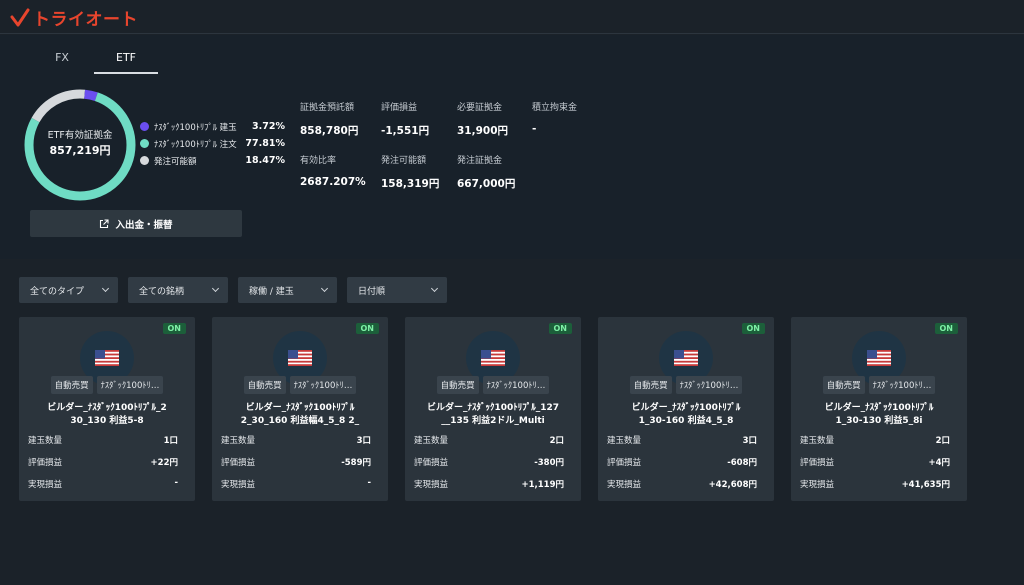  Describe the element at coordinates (268, 126) in the screenshot. I see `legend-pct: 3.72%` at that location.